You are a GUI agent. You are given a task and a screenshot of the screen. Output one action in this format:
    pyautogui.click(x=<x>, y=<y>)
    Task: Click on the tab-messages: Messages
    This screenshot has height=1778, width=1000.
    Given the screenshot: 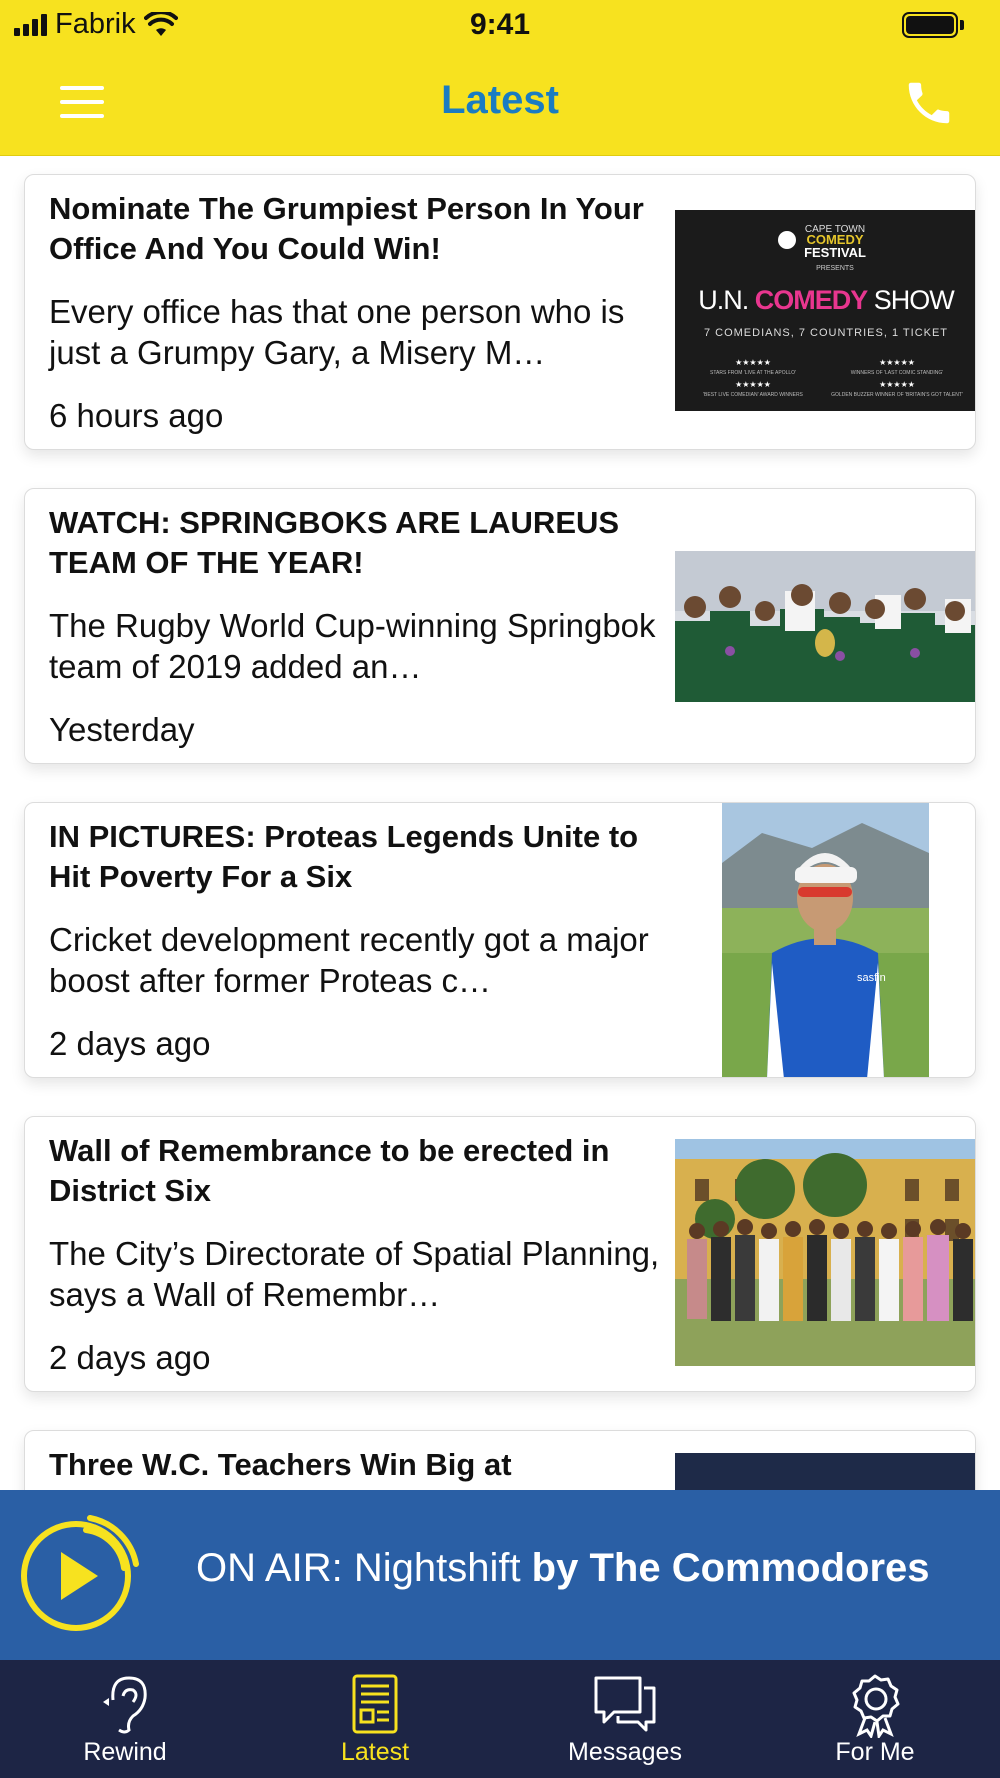 What is the action you would take?
    pyautogui.click(x=625, y=1719)
    